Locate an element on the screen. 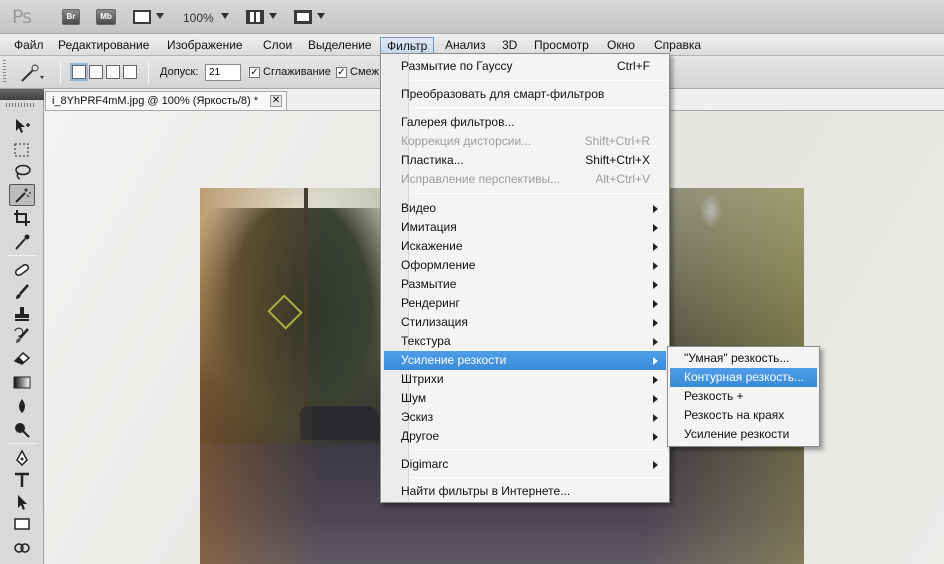 The image size is (944, 564). bridge-button: Br is located at coordinates (71, 17).